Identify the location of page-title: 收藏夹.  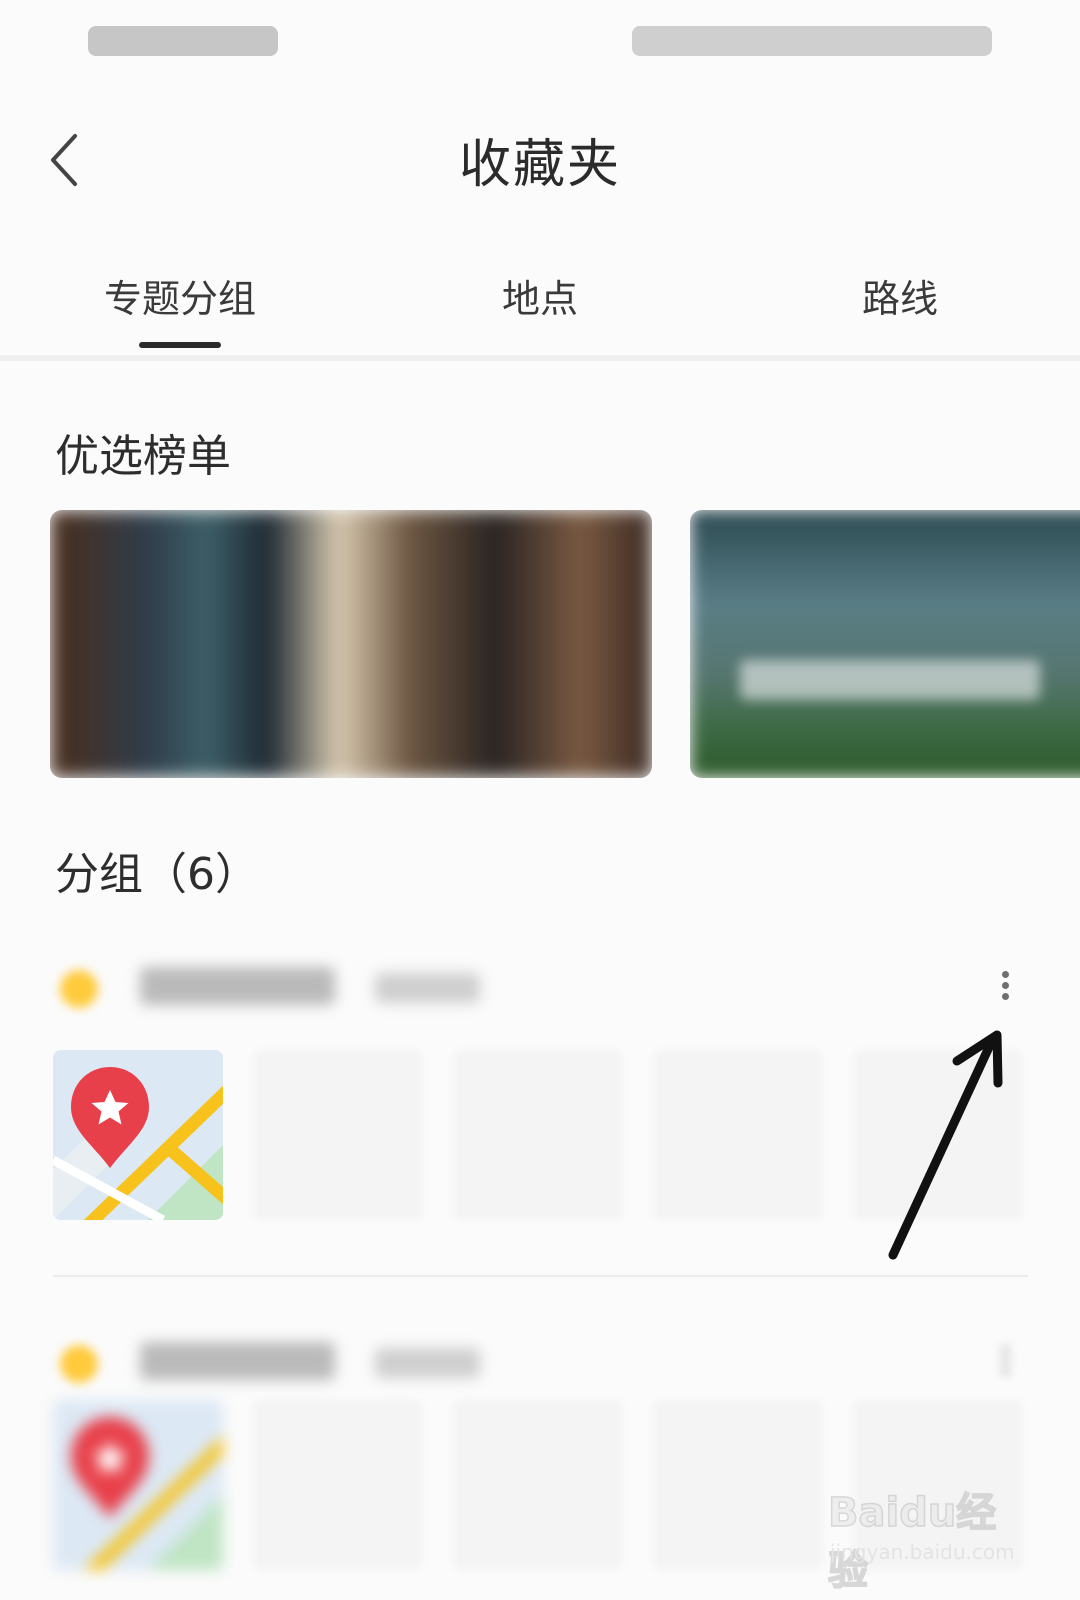
(539, 165).